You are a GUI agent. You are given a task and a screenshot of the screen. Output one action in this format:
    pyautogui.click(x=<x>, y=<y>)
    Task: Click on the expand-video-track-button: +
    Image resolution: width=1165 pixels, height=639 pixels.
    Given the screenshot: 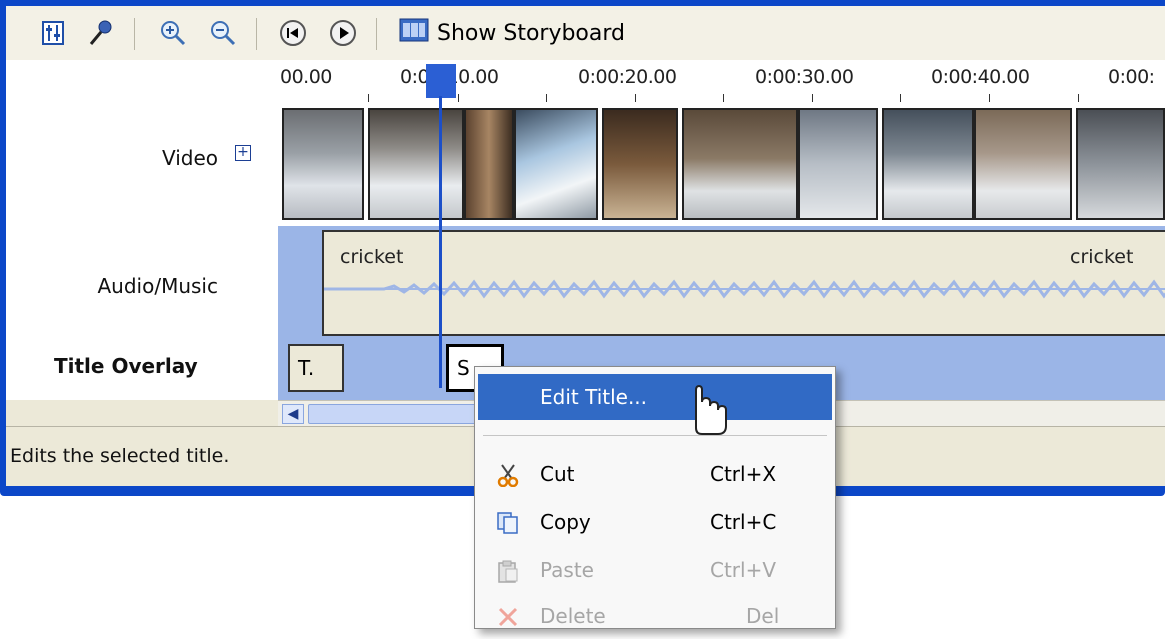 What is the action you would take?
    pyautogui.click(x=243, y=153)
    